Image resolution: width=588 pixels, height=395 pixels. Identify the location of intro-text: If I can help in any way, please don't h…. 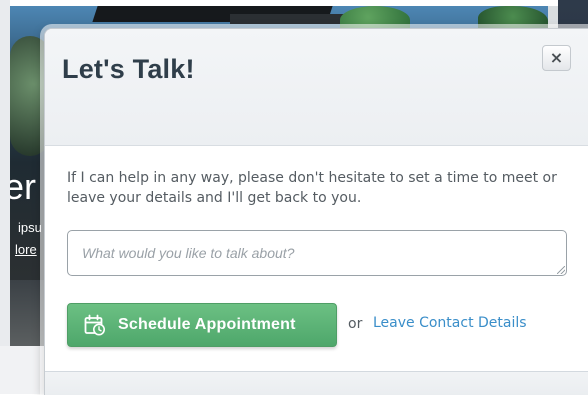
(312, 188).